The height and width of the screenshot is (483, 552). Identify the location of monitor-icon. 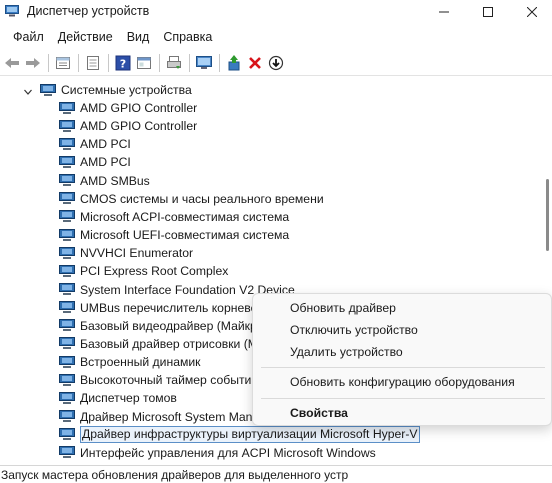
(204, 63).